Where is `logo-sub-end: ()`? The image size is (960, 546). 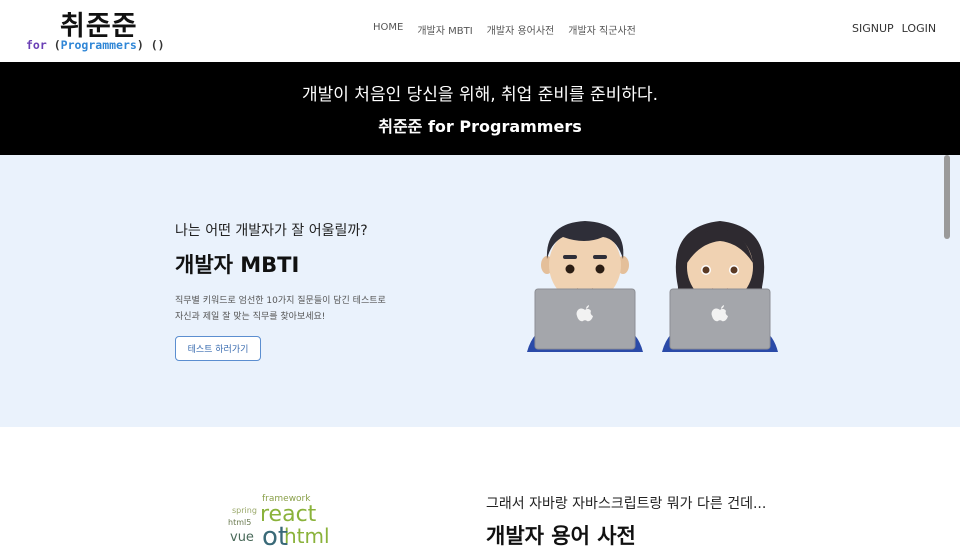
logo-sub-end: () is located at coordinates (157, 45).